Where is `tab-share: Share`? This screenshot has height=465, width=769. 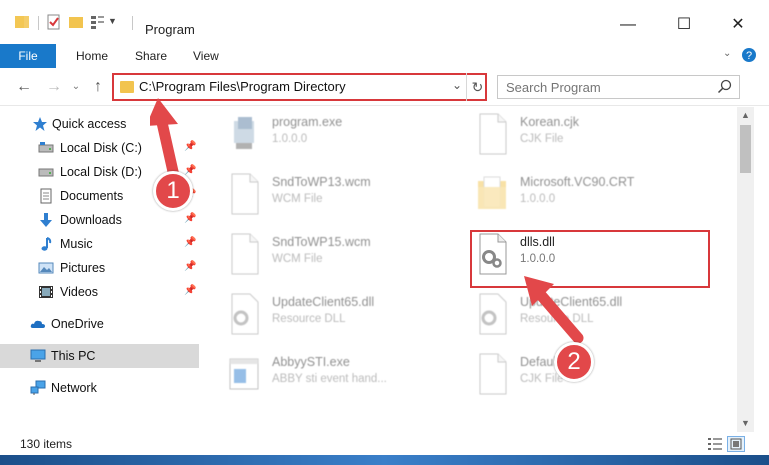
tab-share: Share is located at coordinates (151, 56).